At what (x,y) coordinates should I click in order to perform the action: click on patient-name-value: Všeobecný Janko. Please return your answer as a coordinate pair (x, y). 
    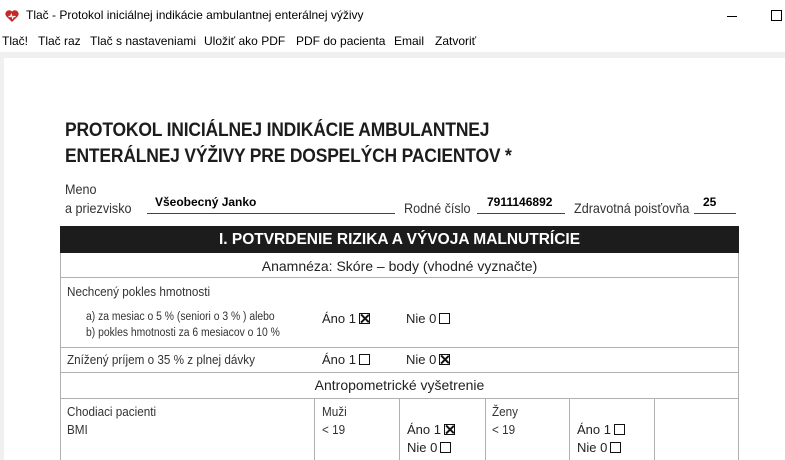
    Looking at the image, I should click on (206, 202).